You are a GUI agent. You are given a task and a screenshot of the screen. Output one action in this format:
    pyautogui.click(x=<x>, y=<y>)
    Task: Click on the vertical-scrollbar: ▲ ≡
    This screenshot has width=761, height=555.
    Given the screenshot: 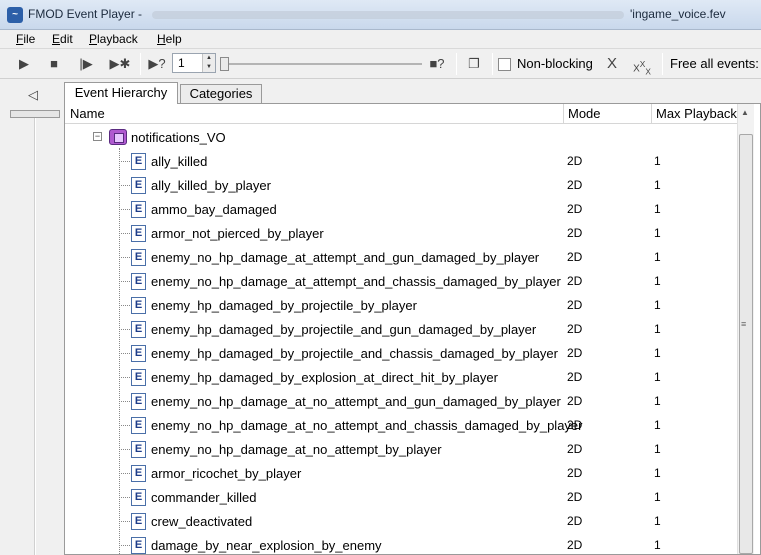 What is the action you would take?
    pyautogui.click(x=745, y=329)
    